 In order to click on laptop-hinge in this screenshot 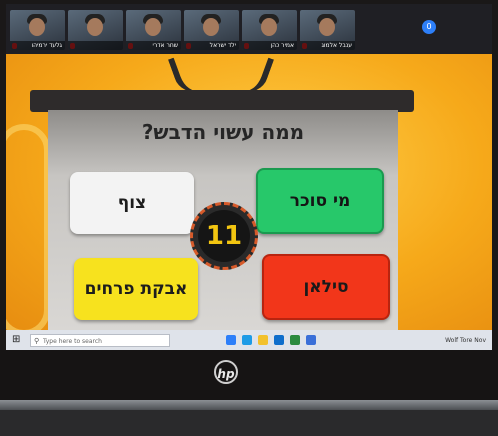, I will do `click(249, 405)`.